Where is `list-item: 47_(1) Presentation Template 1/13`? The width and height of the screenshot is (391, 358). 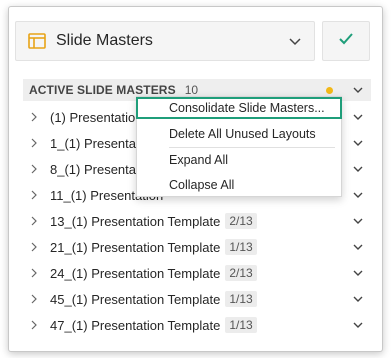 list-item: 47_(1) Presentation Template 1/13 is located at coordinates (197, 325).